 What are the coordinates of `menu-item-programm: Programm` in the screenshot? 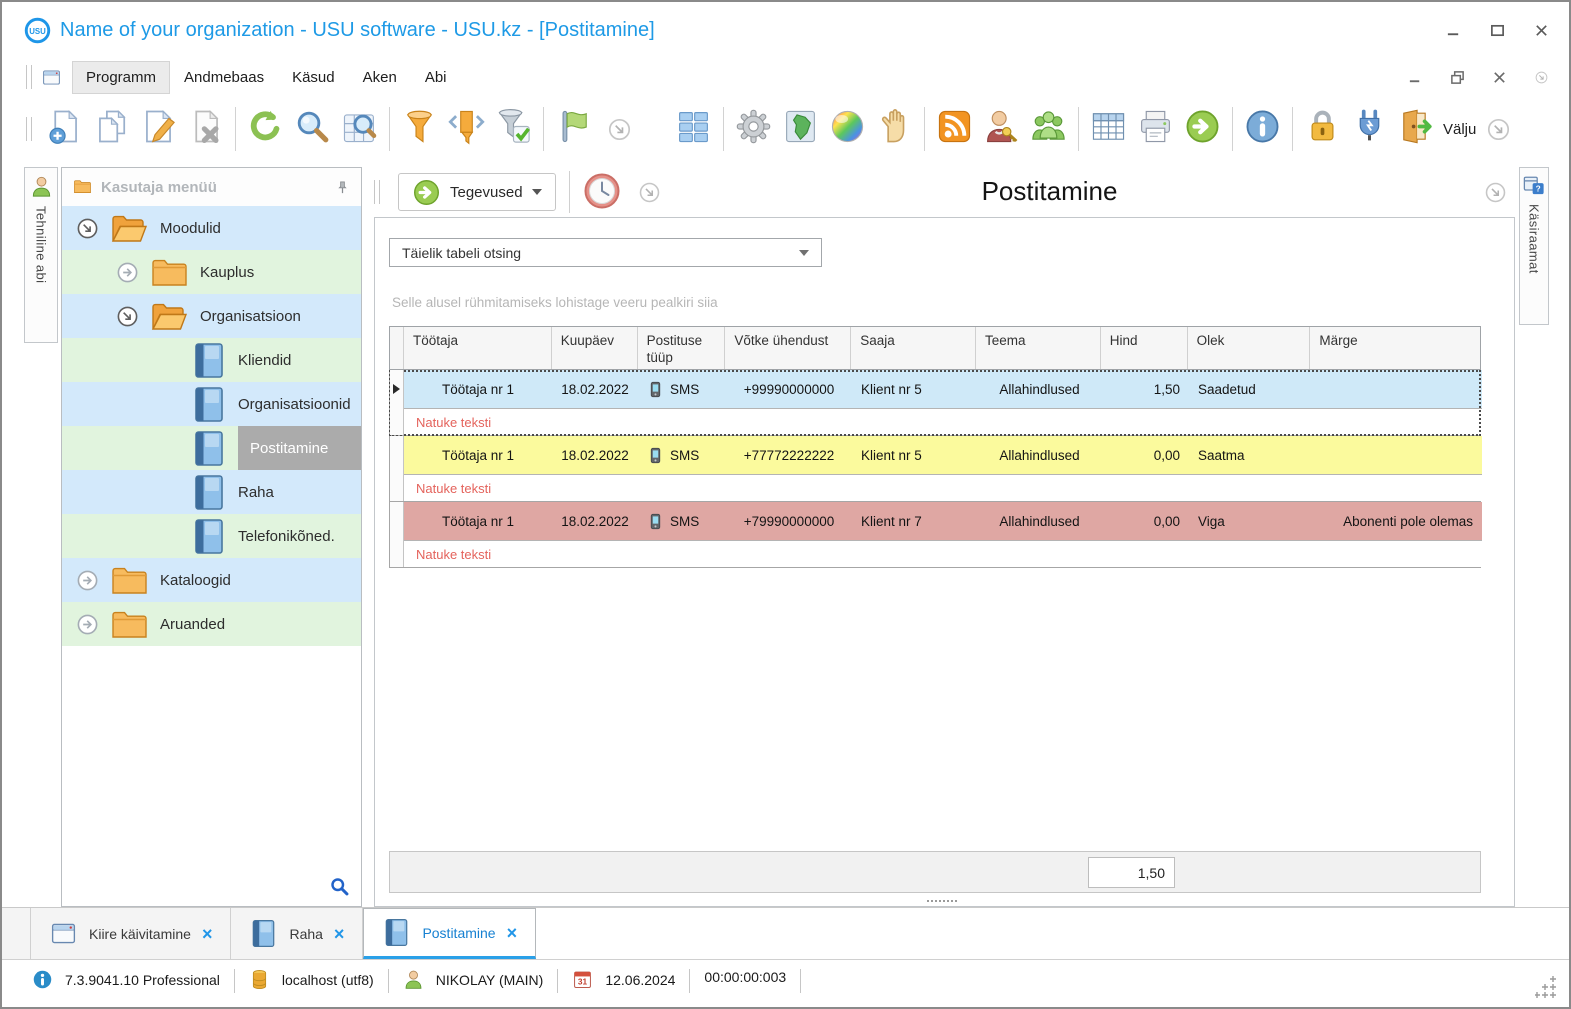 It's located at (121, 77).